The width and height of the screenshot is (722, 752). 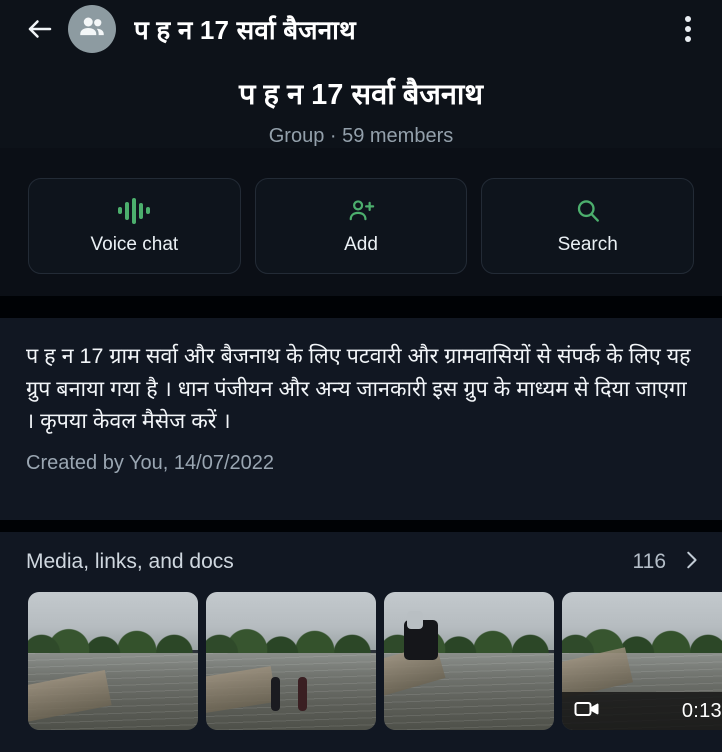 I want to click on voice-waveform-icon, so click(x=134, y=211).